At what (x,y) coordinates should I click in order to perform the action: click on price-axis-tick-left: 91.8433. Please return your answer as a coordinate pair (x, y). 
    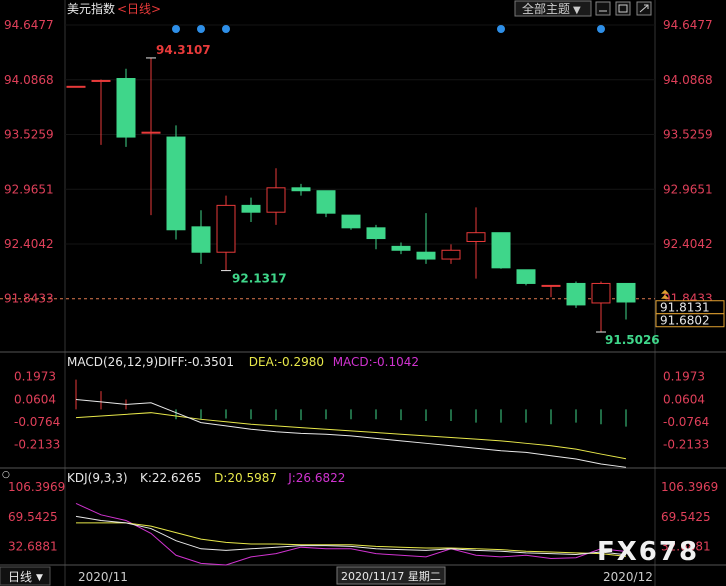
    Looking at the image, I should click on (29, 299).